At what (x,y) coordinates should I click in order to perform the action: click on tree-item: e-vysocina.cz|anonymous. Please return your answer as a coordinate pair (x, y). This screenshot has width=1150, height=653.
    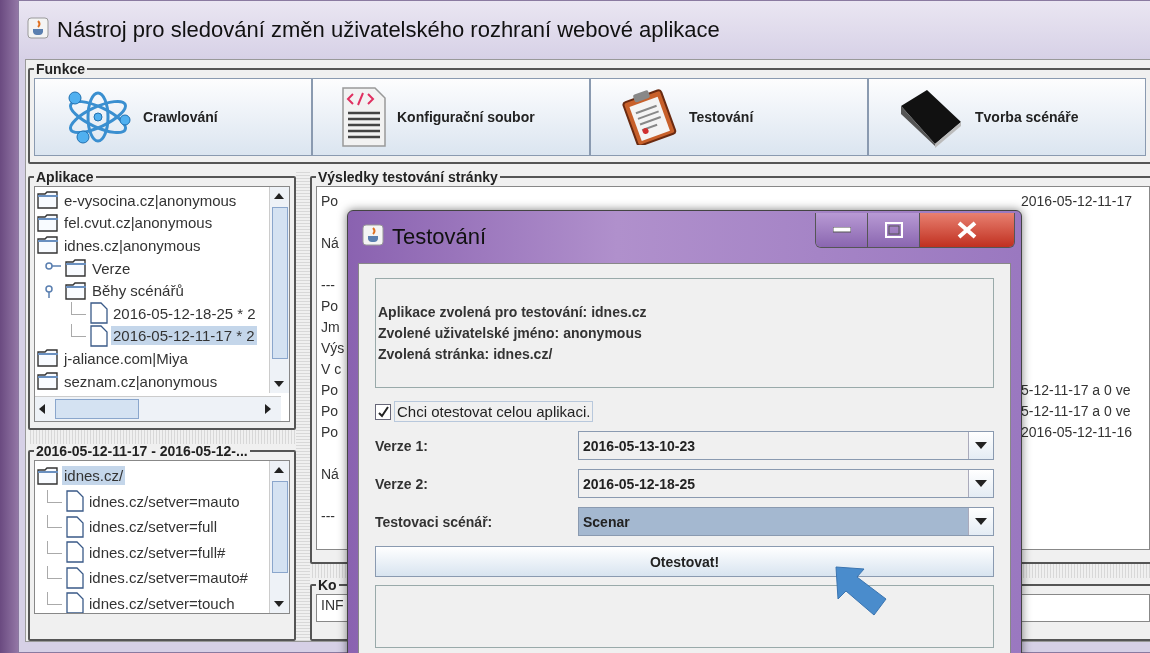
    Looking at the image, I should click on (150, 200).